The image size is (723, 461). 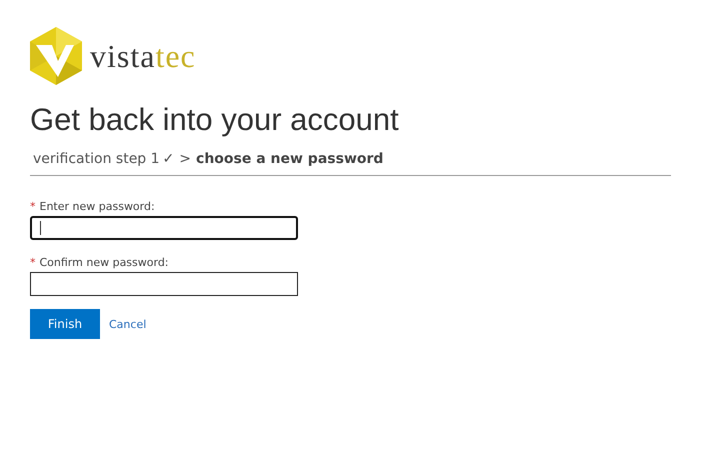 What do you see at coordinates (96, 159) in the screenshot?
I see `breadcrumb-step: verification step 1` at bounding box center [96, 159].